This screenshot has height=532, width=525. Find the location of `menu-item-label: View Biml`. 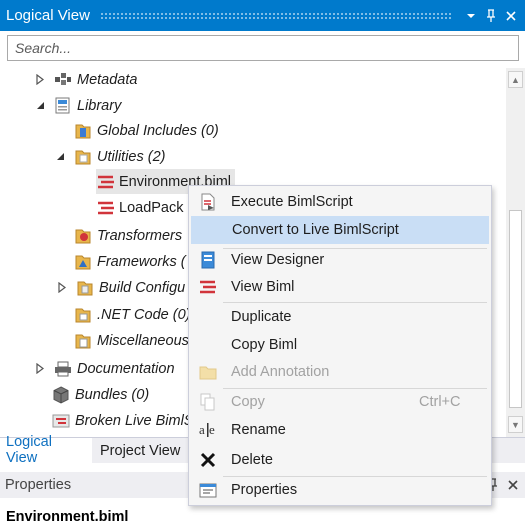

menu-item-label: View Biml is located at coordinates (263, 287).